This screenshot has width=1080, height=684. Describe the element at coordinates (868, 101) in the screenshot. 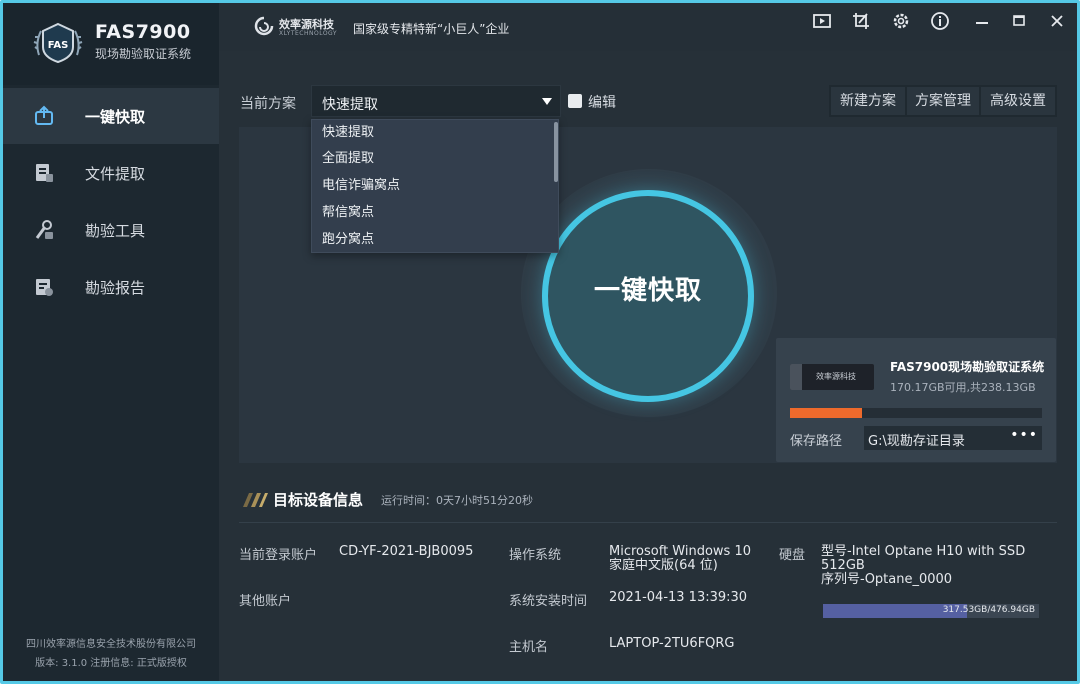

I see `new-scheme-button: 新建方案` at that location.